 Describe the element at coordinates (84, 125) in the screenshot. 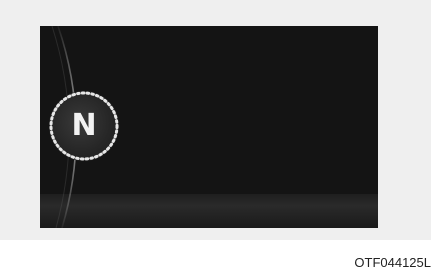

I see `gear-indicator-letter: N` at that location.